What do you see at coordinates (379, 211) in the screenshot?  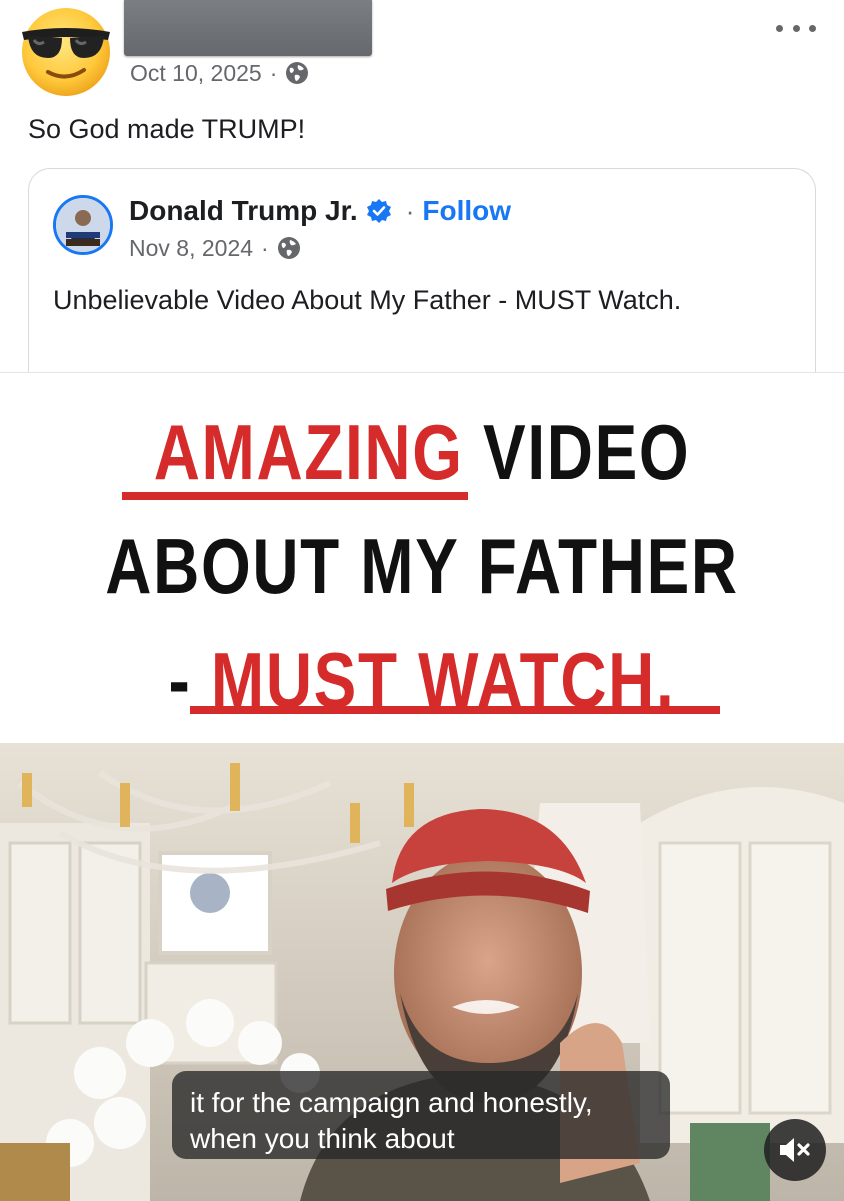 I see `verified-badge-icon` at bounding box center [379, 211].